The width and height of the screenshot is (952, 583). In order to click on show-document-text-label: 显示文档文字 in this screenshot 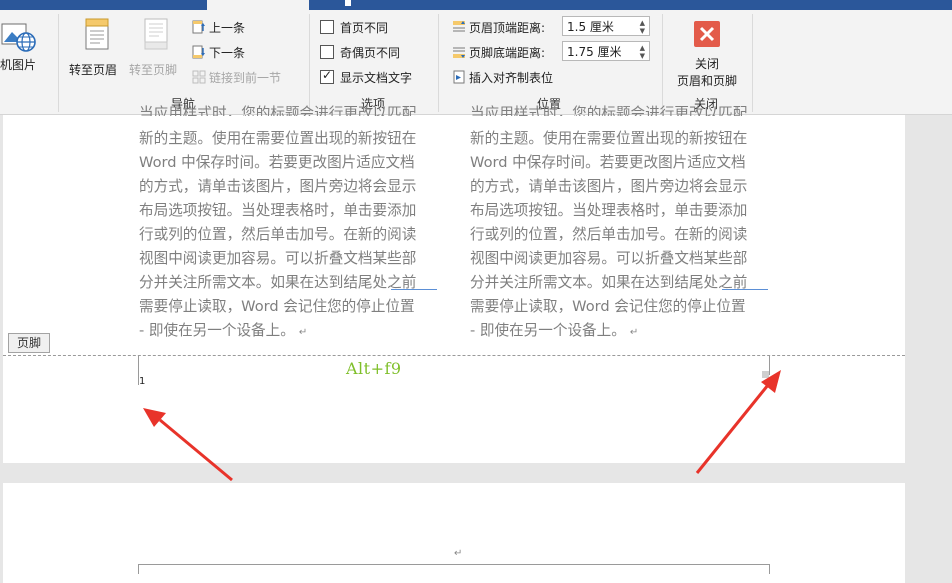, I will do `click(376, 78)`.